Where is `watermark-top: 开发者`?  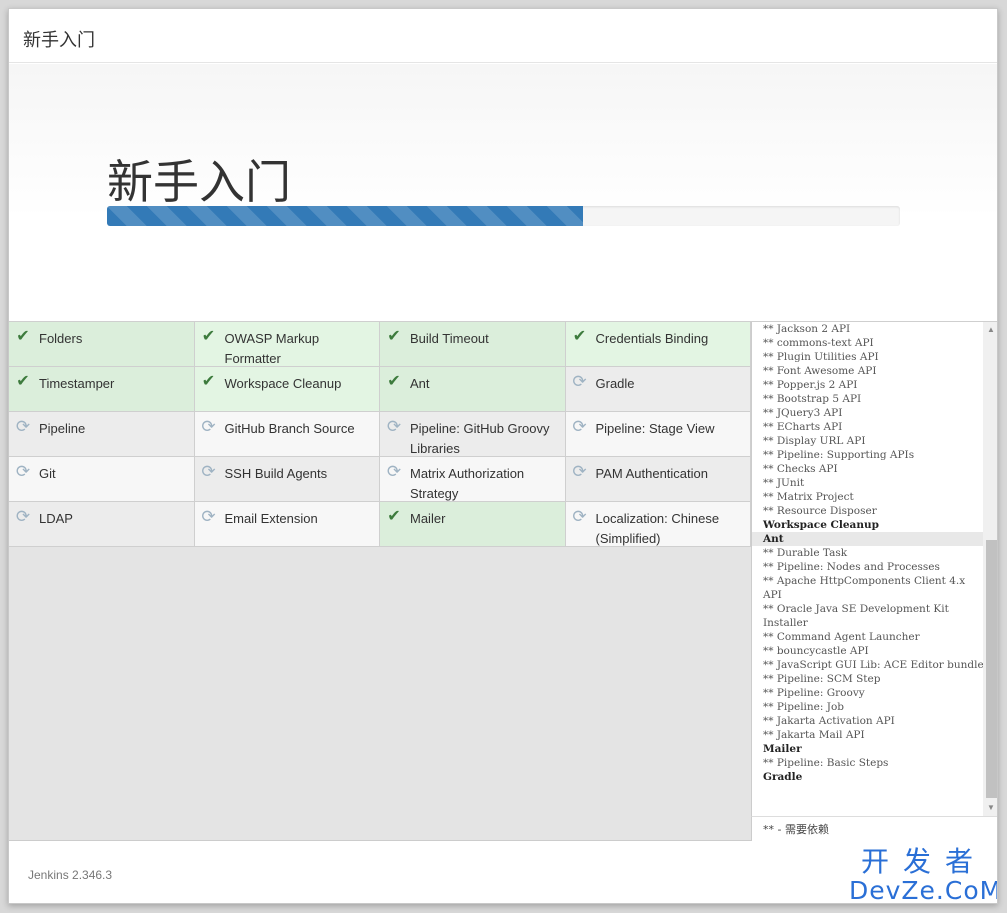 watermark-top: 开发者 is located at coordinates (923, 861).